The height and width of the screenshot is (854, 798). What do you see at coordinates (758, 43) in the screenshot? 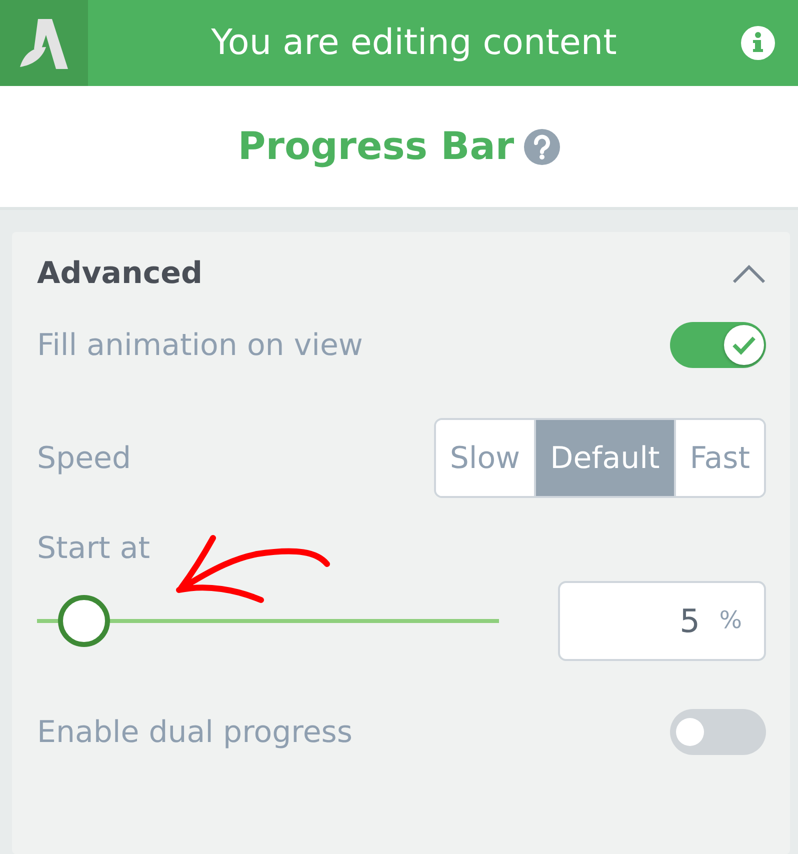
I see `info-icon` at bounding box center [758, 43].